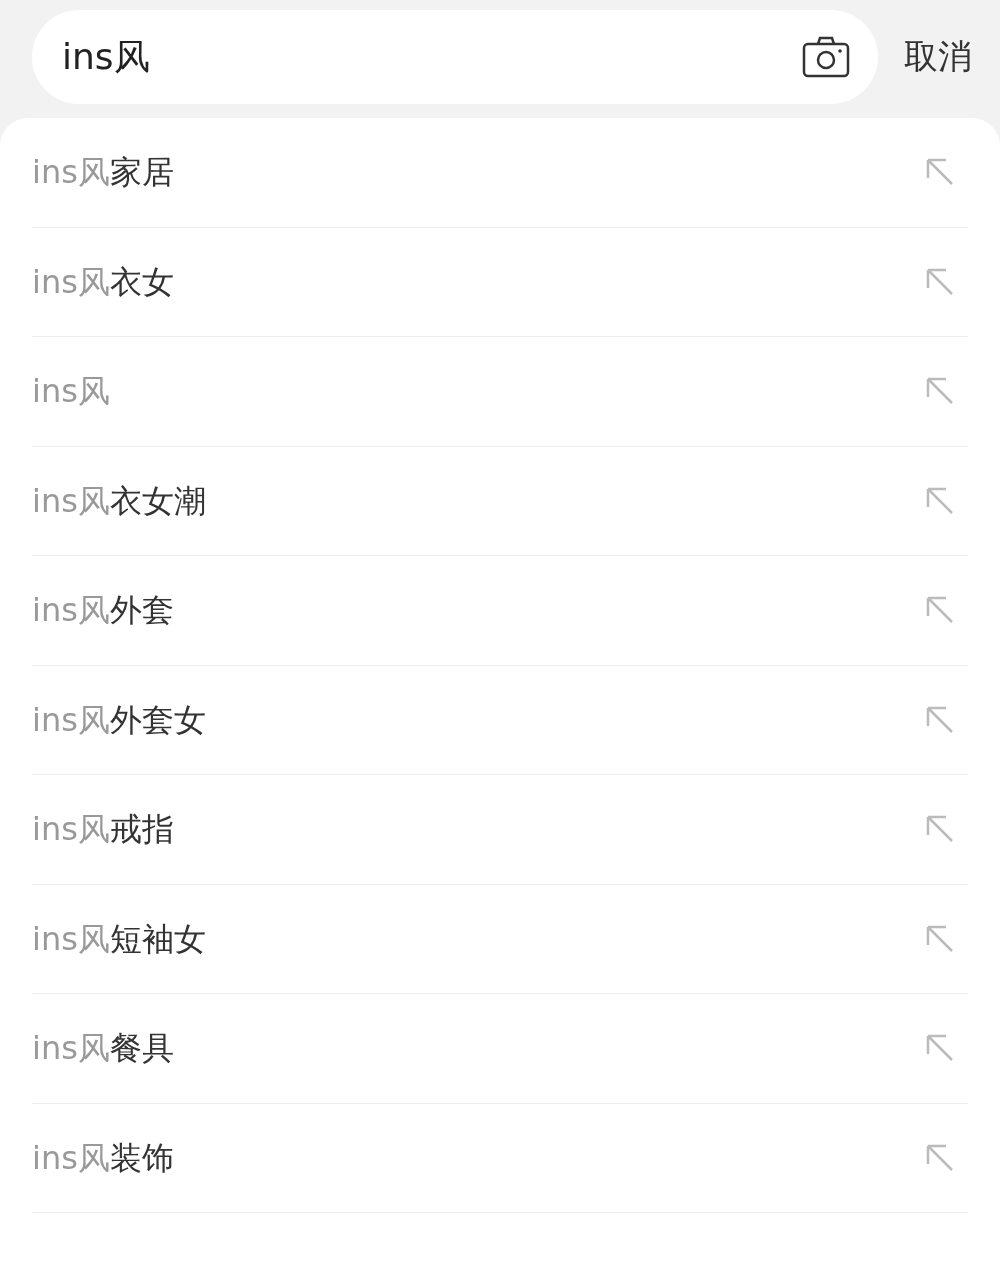 The width and height of the screenshot is (1000, 1267). What do you see at coordinates (938, 57) in the screenshot?
I see `cancel-button: 取消` at bounding box center [938, 57].